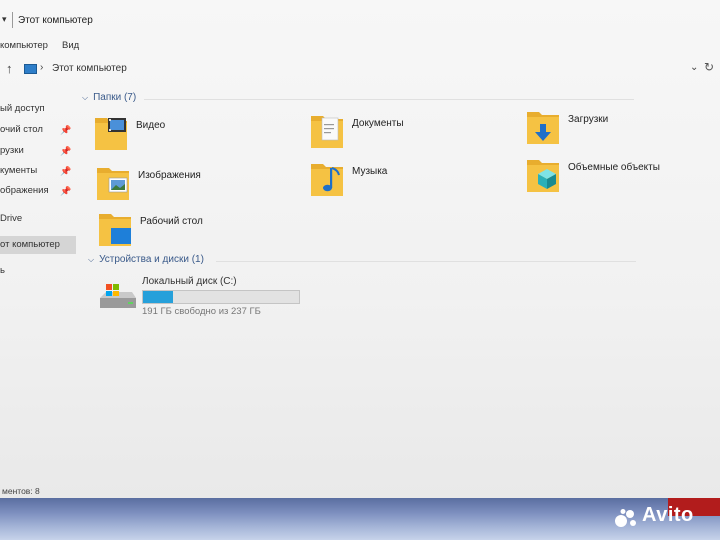 The width and height of the screenshot is (720, 540). What do you see at coordinates (9, 68) in the screenshot?
I see `up-arrow-icon: ↑` at bounding box center [9, 68].